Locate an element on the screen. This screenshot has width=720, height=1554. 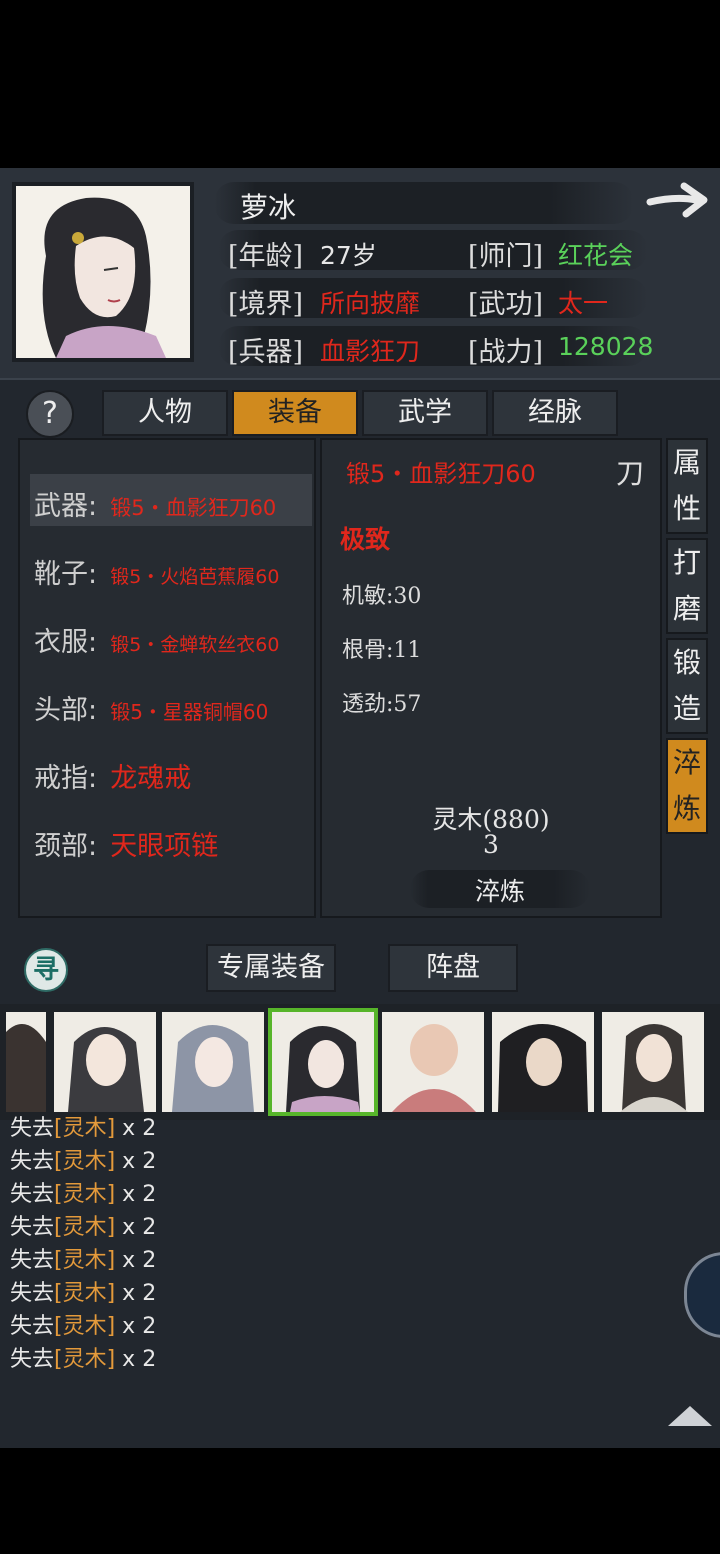
equipment-slot-weapon: 武器: 锻5・血影狂刀60 is located at coordinates (155, 503).